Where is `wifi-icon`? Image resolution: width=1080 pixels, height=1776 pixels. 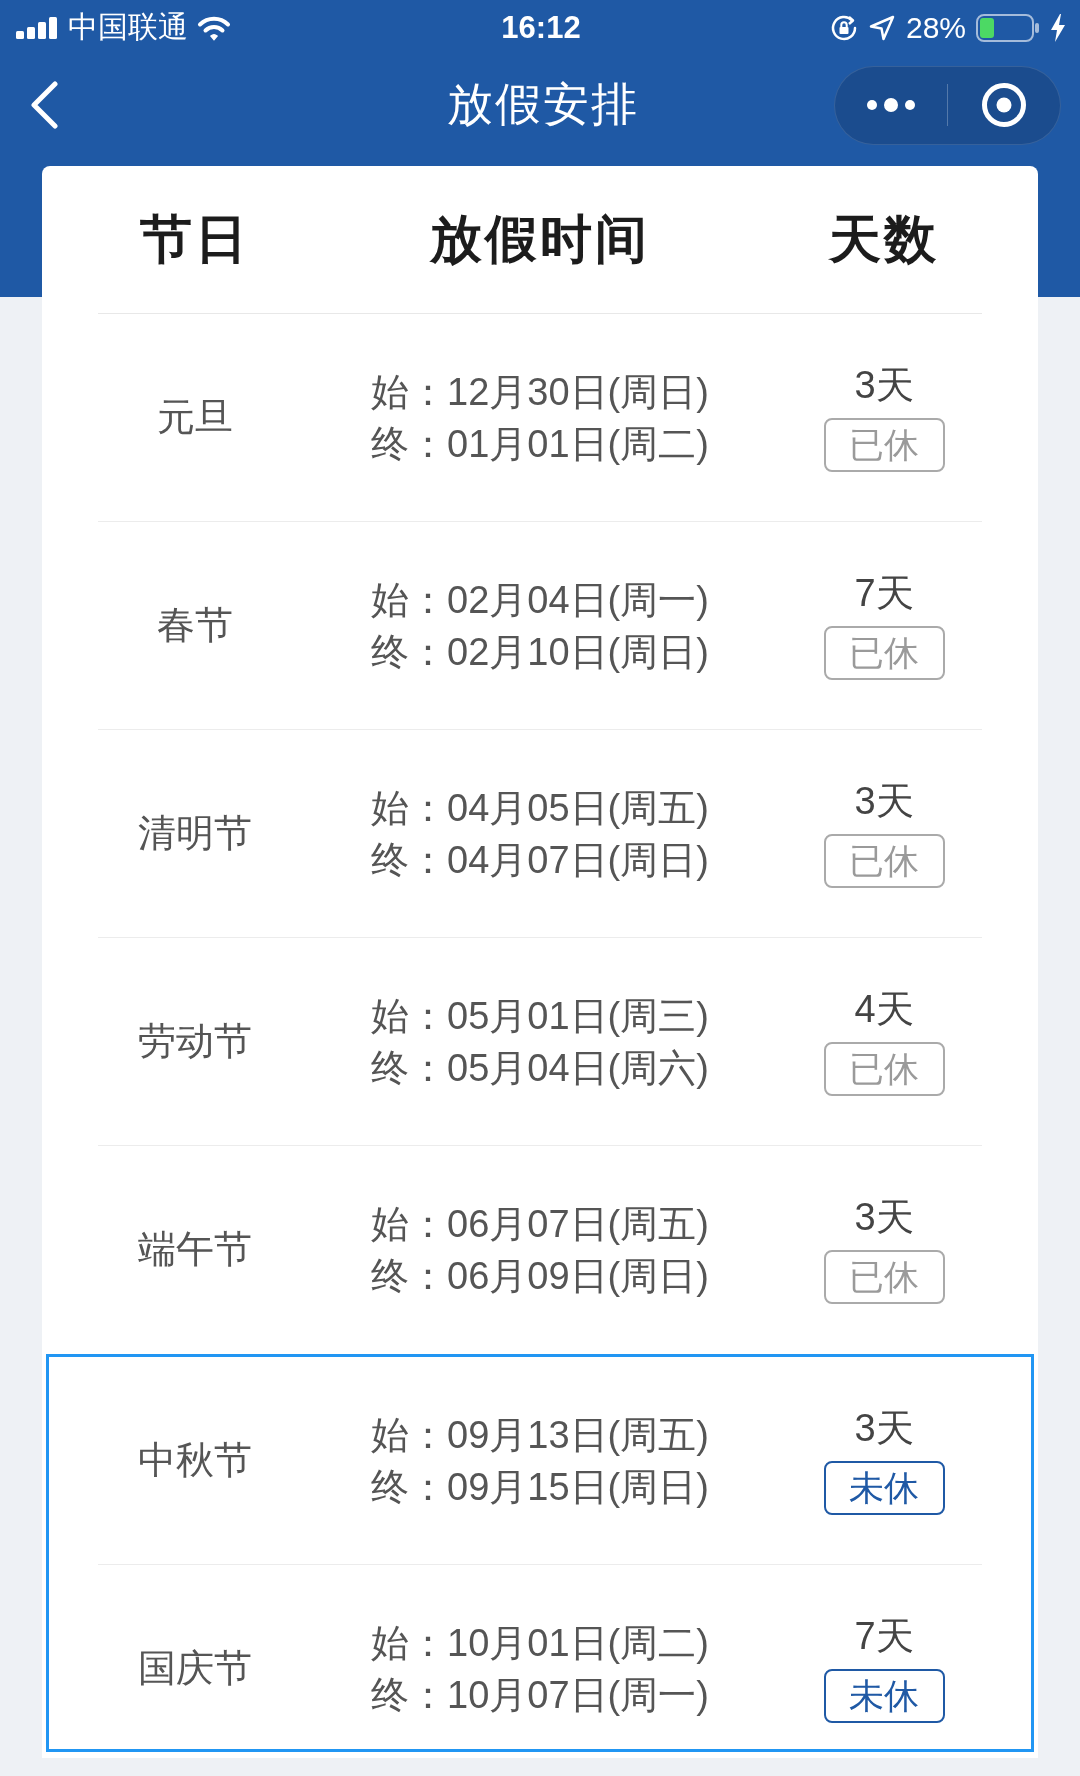
wifi-icon is located at coordinates (214, 27).